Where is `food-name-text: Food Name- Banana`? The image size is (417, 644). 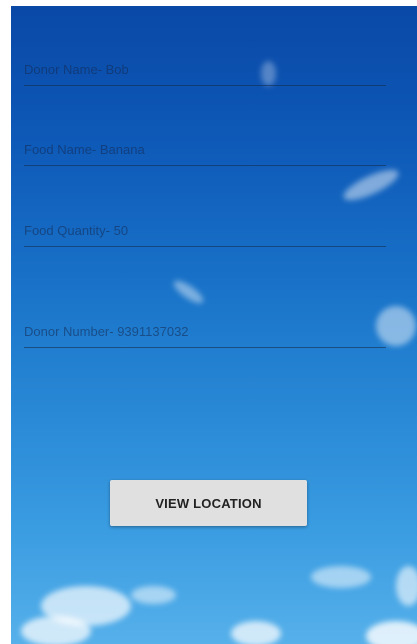 food-name-text: Food Name- Banana is located at coordinates (84, 149).